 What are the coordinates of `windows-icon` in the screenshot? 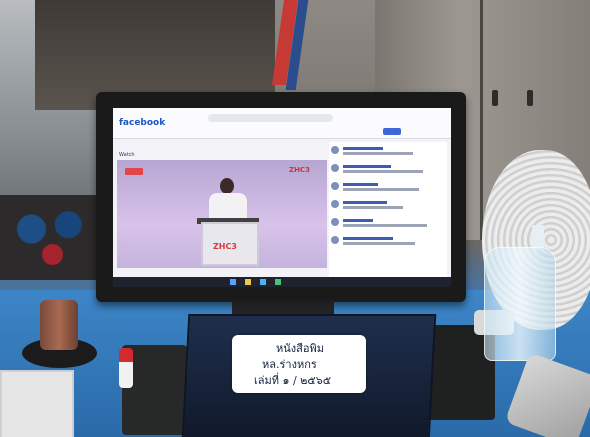 It's located at (233, 282).